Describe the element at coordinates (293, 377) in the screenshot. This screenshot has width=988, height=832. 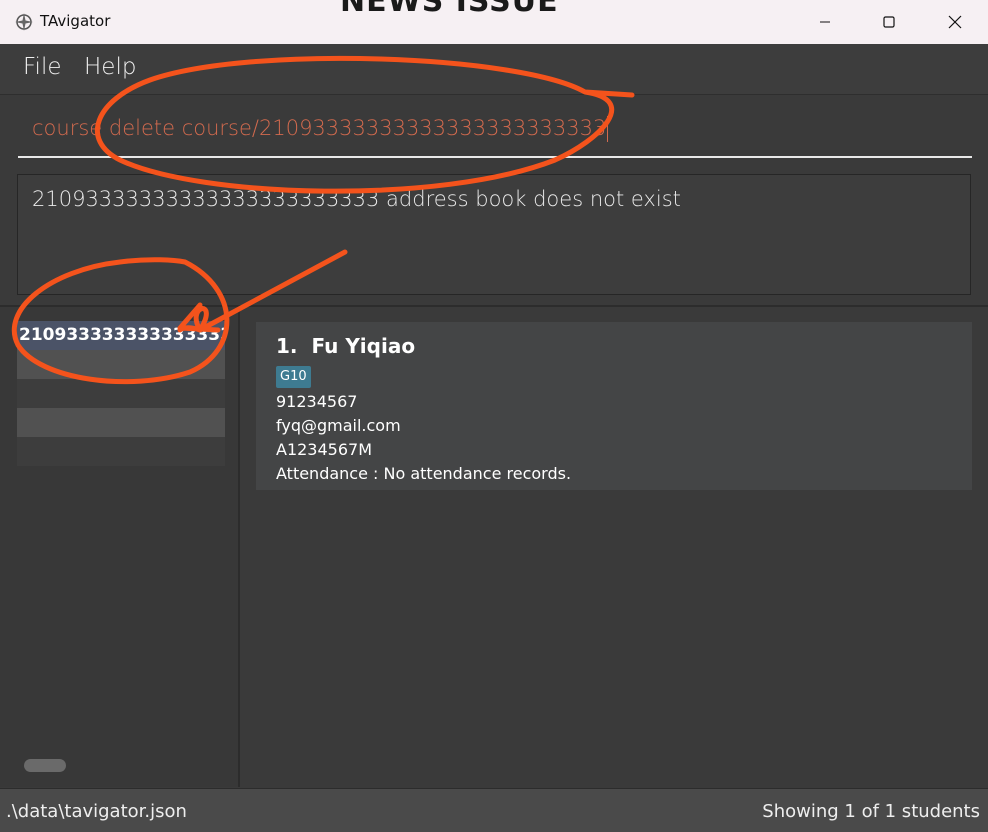
I see `group-tag: G10` at that location.